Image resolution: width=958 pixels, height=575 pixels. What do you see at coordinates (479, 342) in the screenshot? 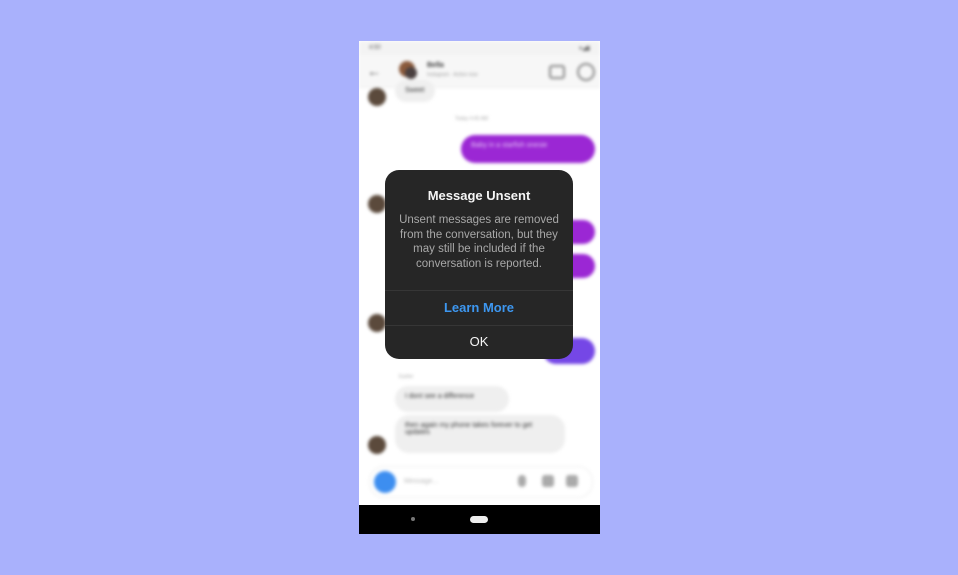
I see `ok-button: OK` at bounding box center [479, 342].